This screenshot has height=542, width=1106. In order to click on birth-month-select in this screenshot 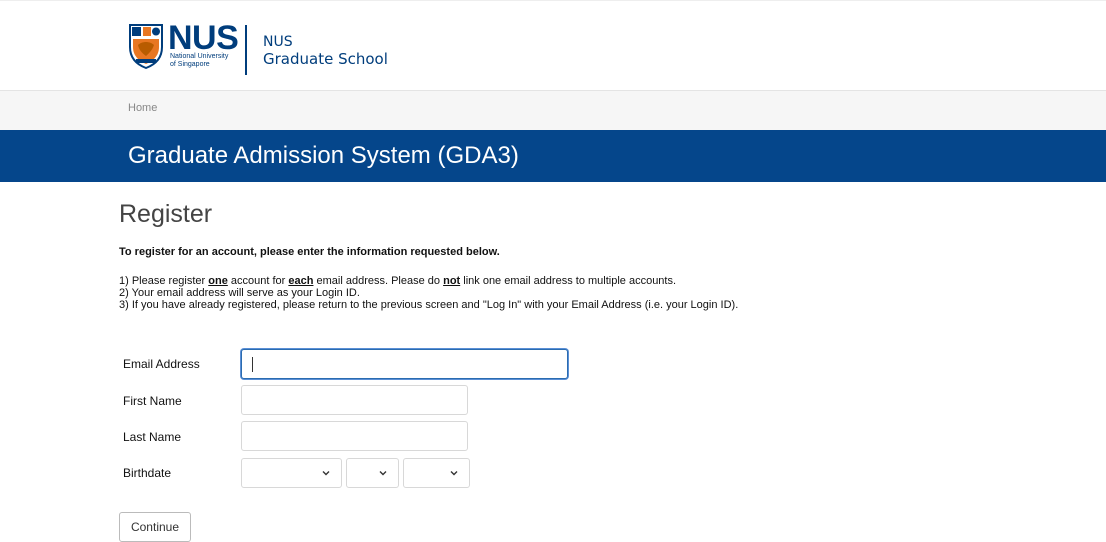, I will do `click(291, 473)`.